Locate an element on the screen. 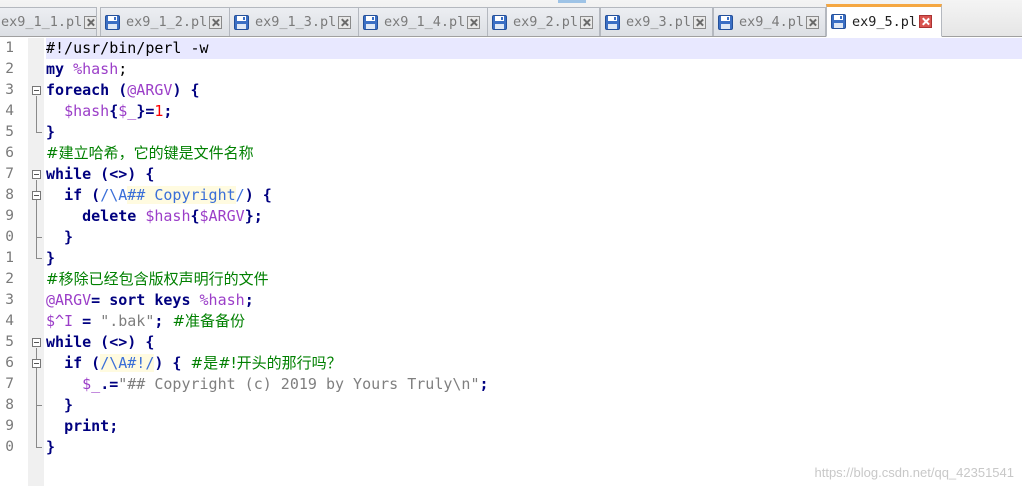 This screenshot has width=1022, height=486. tab-ex9_1_4-pl: ex9_1_4.pl is located at coordinates (423, 21).